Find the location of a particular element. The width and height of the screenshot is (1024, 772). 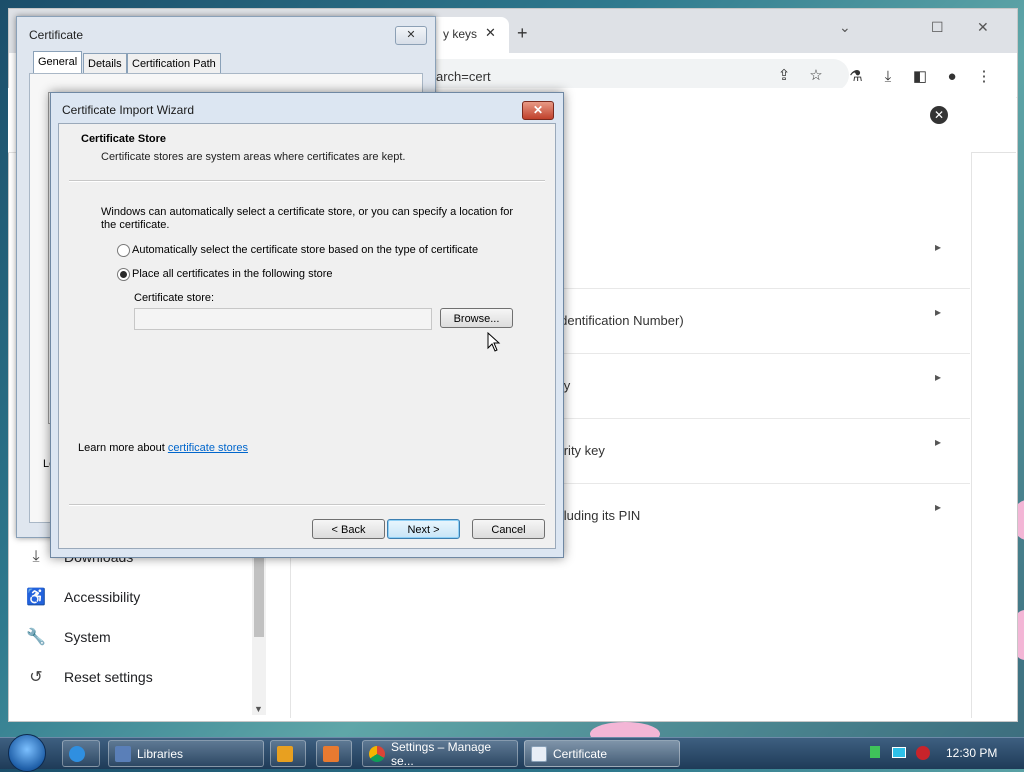

taskbar-item-label: Certificate is located at coordinates (580, 753).